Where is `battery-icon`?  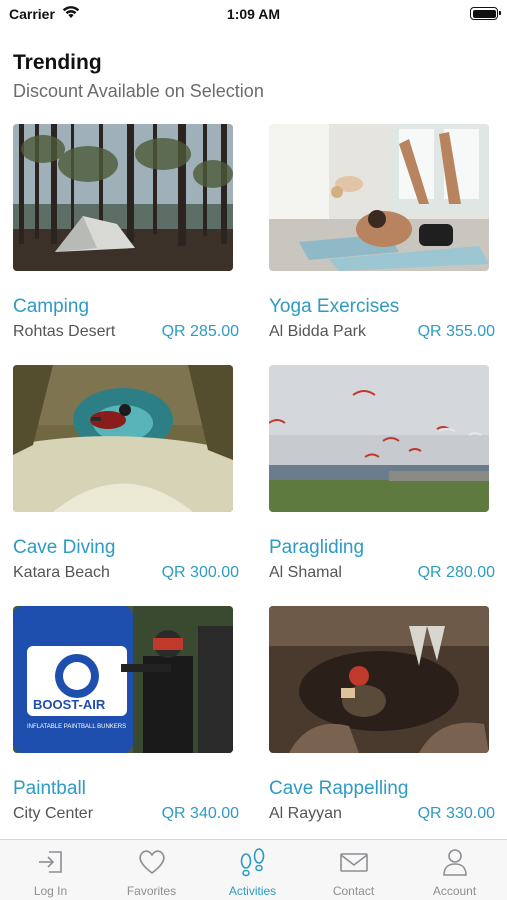 battery-icon is located at coordinates (485, 13).